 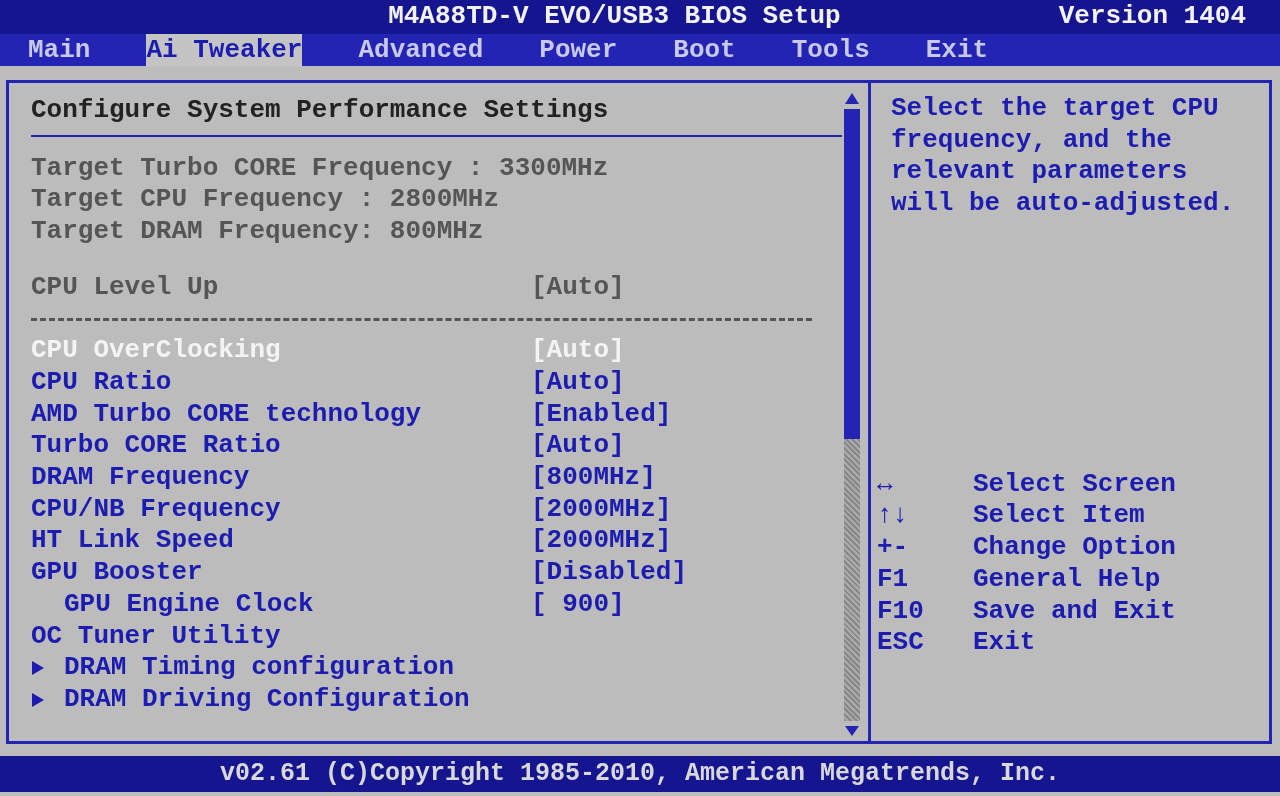 I want to click on key-action: Select Item, so click(x=1059, y=516).